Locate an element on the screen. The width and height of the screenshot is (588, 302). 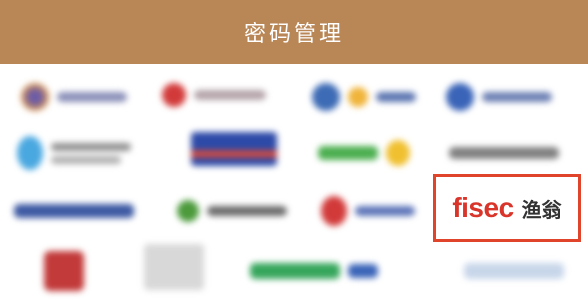
page-title: 密码管理 is located at coordinates (293, 34).